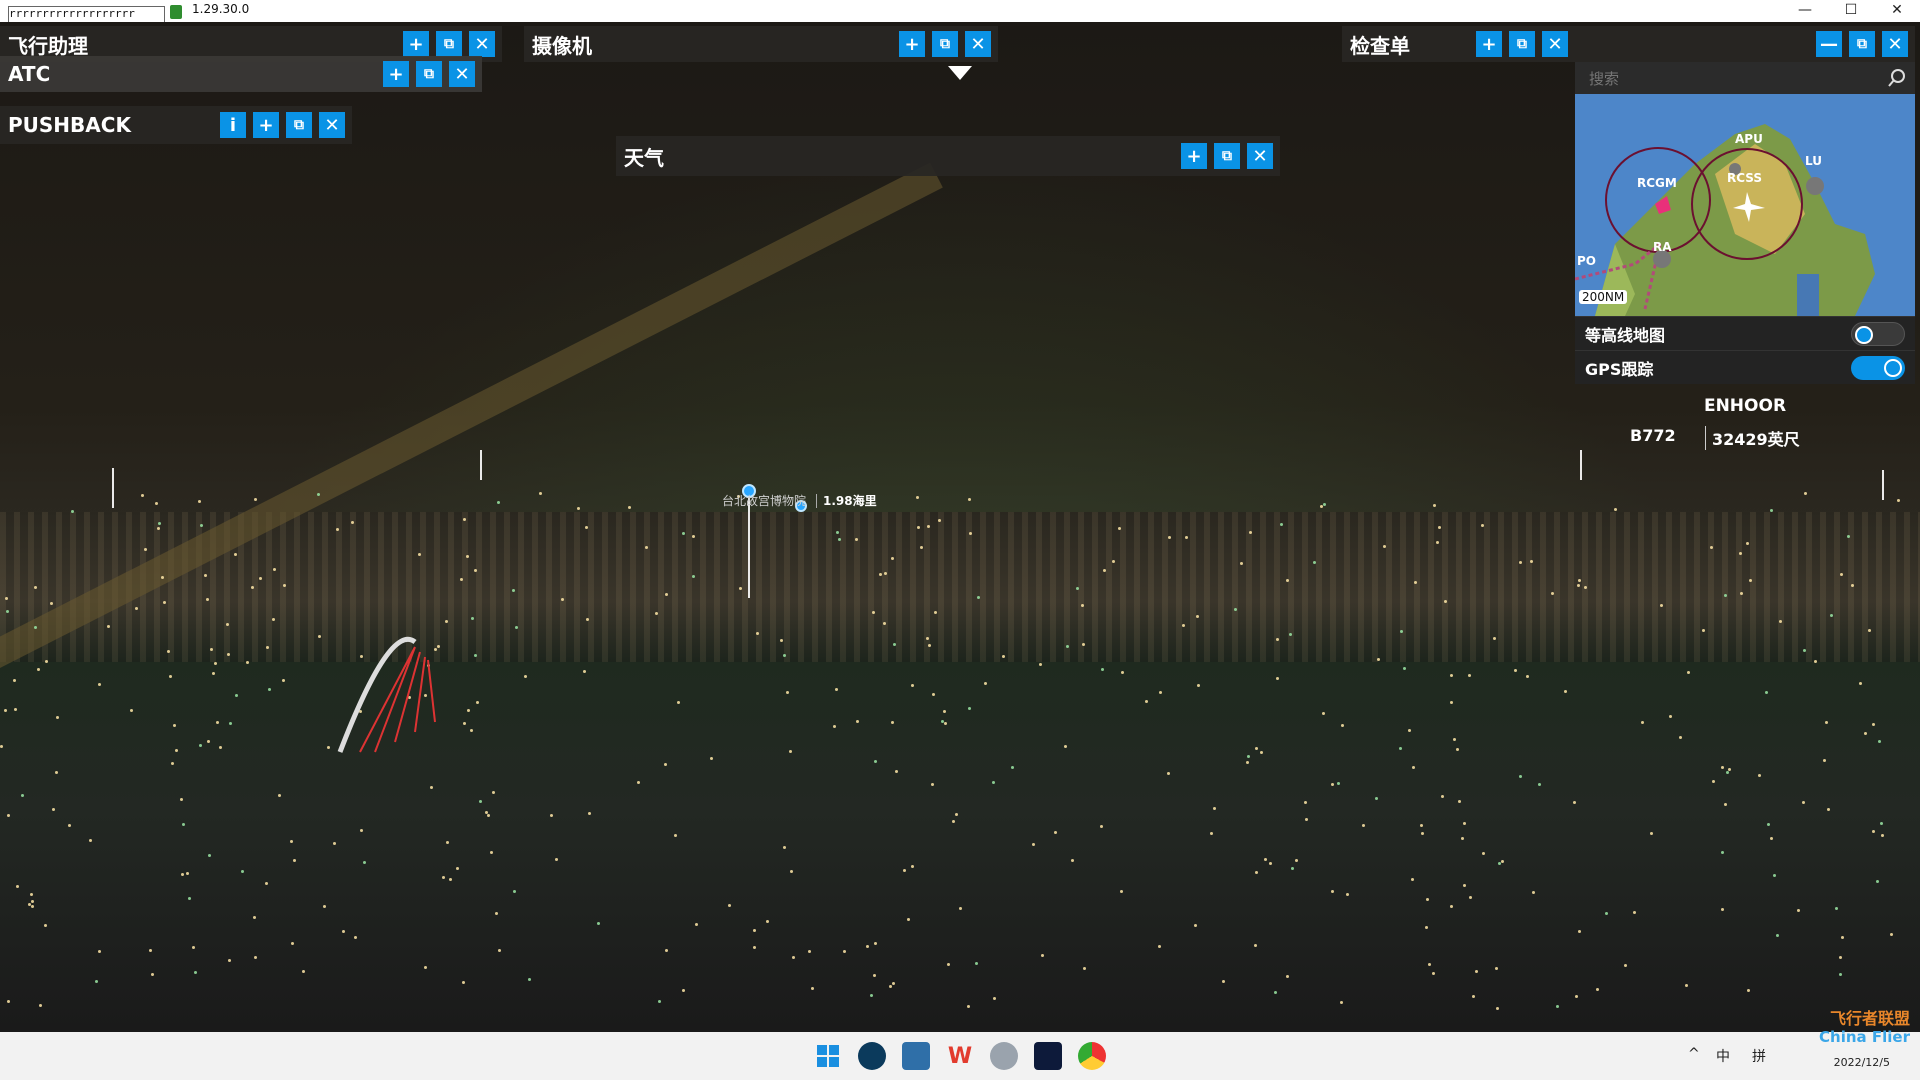 The image size is (1920, 1080). Describe the element at coordinates (1694, 1054) in the screenshot. I see `tray-overflow-icon: ^` at that location.